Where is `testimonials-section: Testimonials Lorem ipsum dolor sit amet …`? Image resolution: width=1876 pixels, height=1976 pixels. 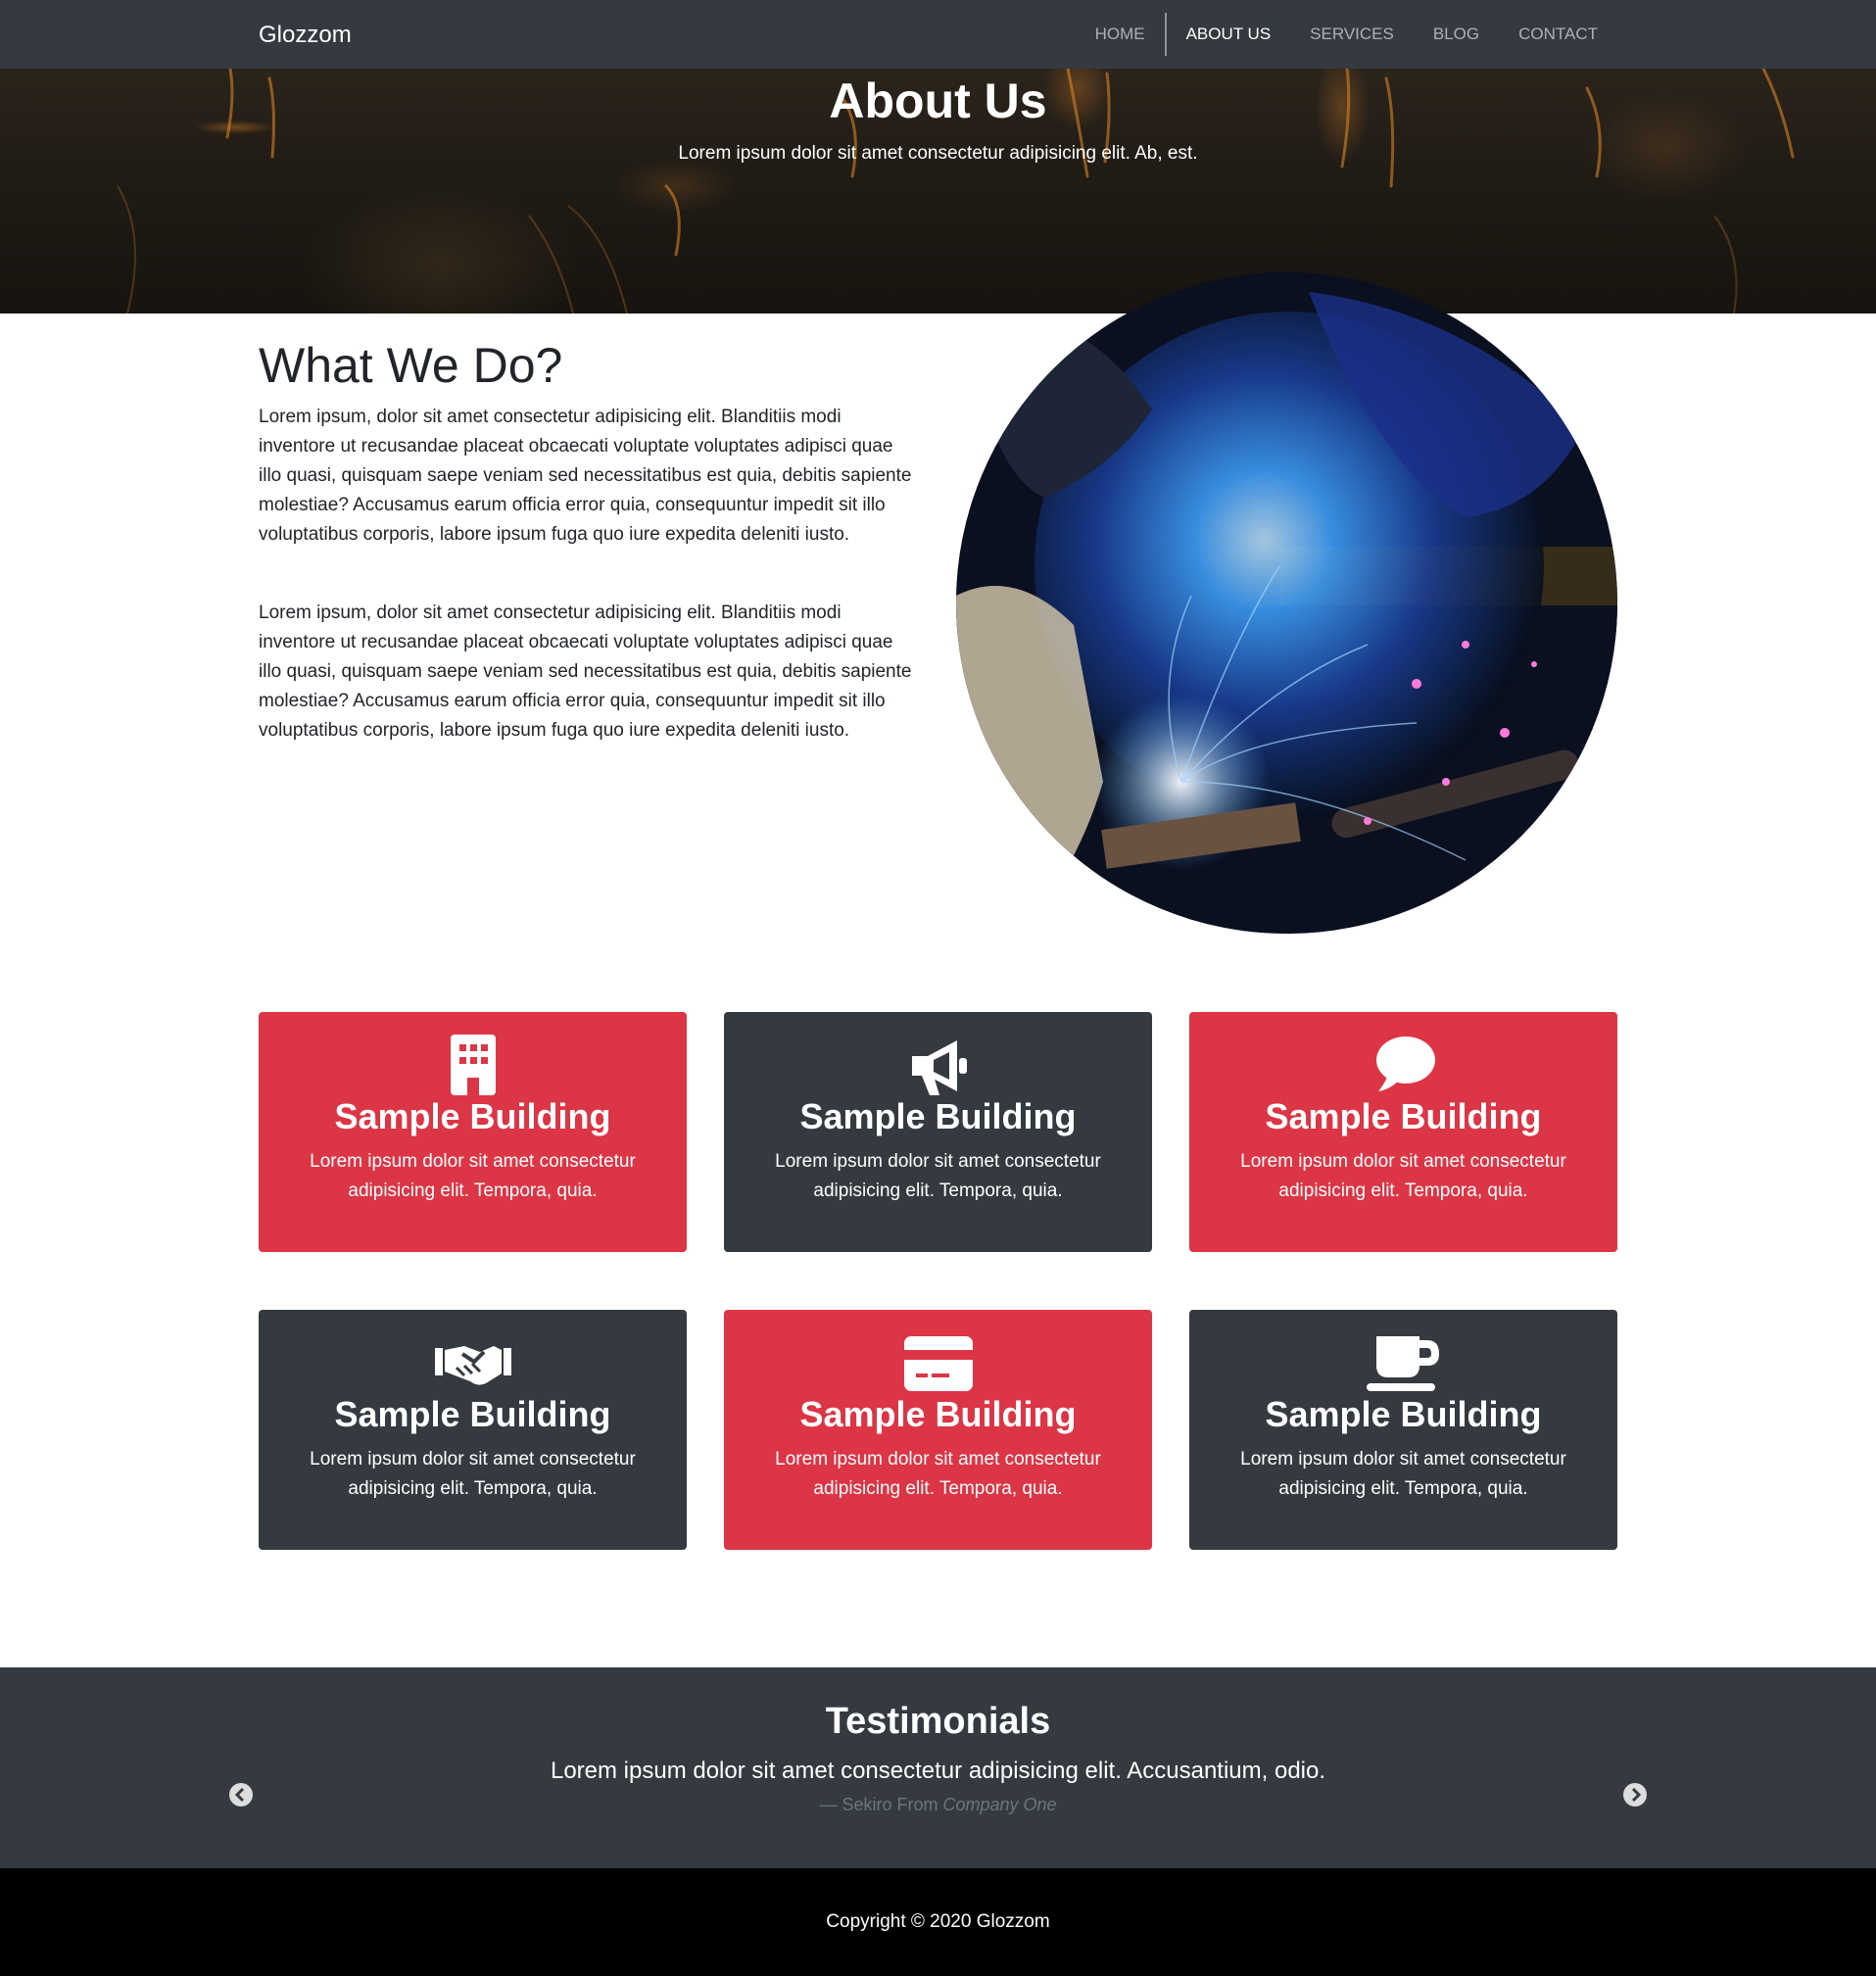
testimonials-section: Testimonials Lorem ipsum dolor sit amet … is located at coordinates (938, 1767).